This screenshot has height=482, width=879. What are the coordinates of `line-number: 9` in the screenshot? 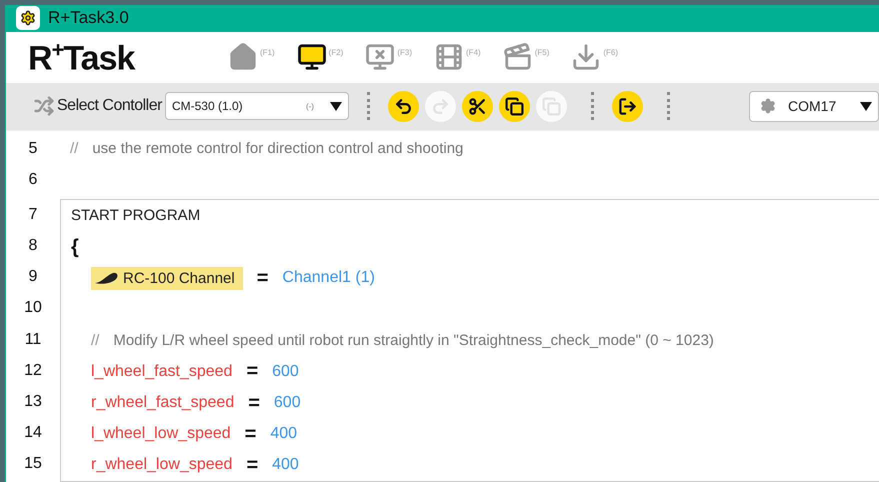 It's located at (33, 277).